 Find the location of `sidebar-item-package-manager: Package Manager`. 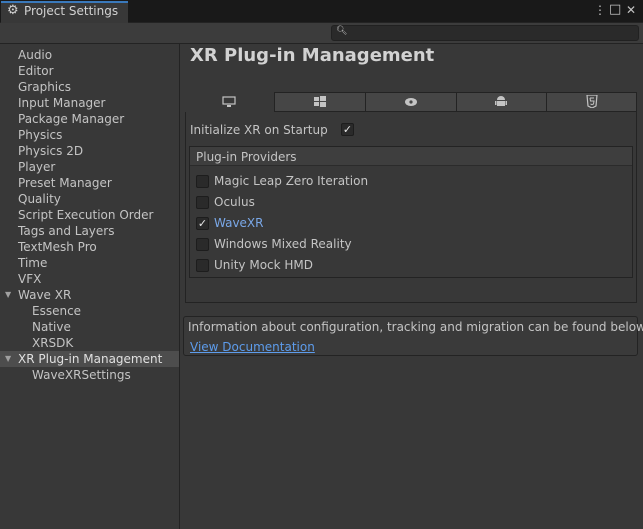

sidebar-item-package-manager: Package Manager is located at coordinates (89, 119).